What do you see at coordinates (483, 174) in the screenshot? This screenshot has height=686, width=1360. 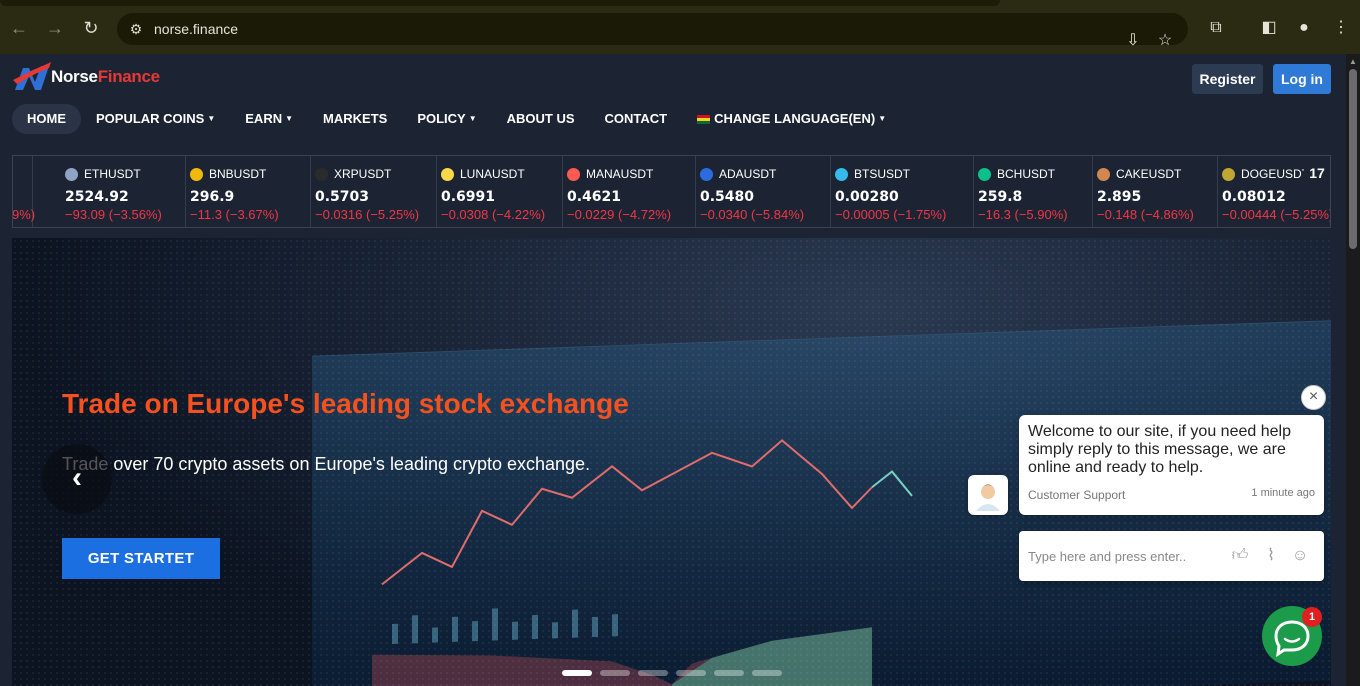 I see `ticker-symbol: LUNAUSDT` at bounding box center [483, 174].